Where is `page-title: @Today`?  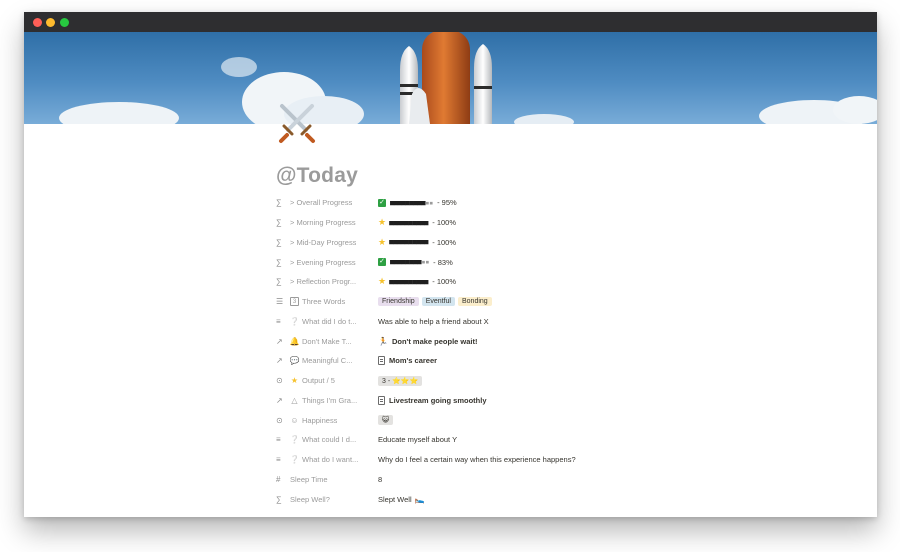
page-title: @Today is located at coordinates (317, 176).